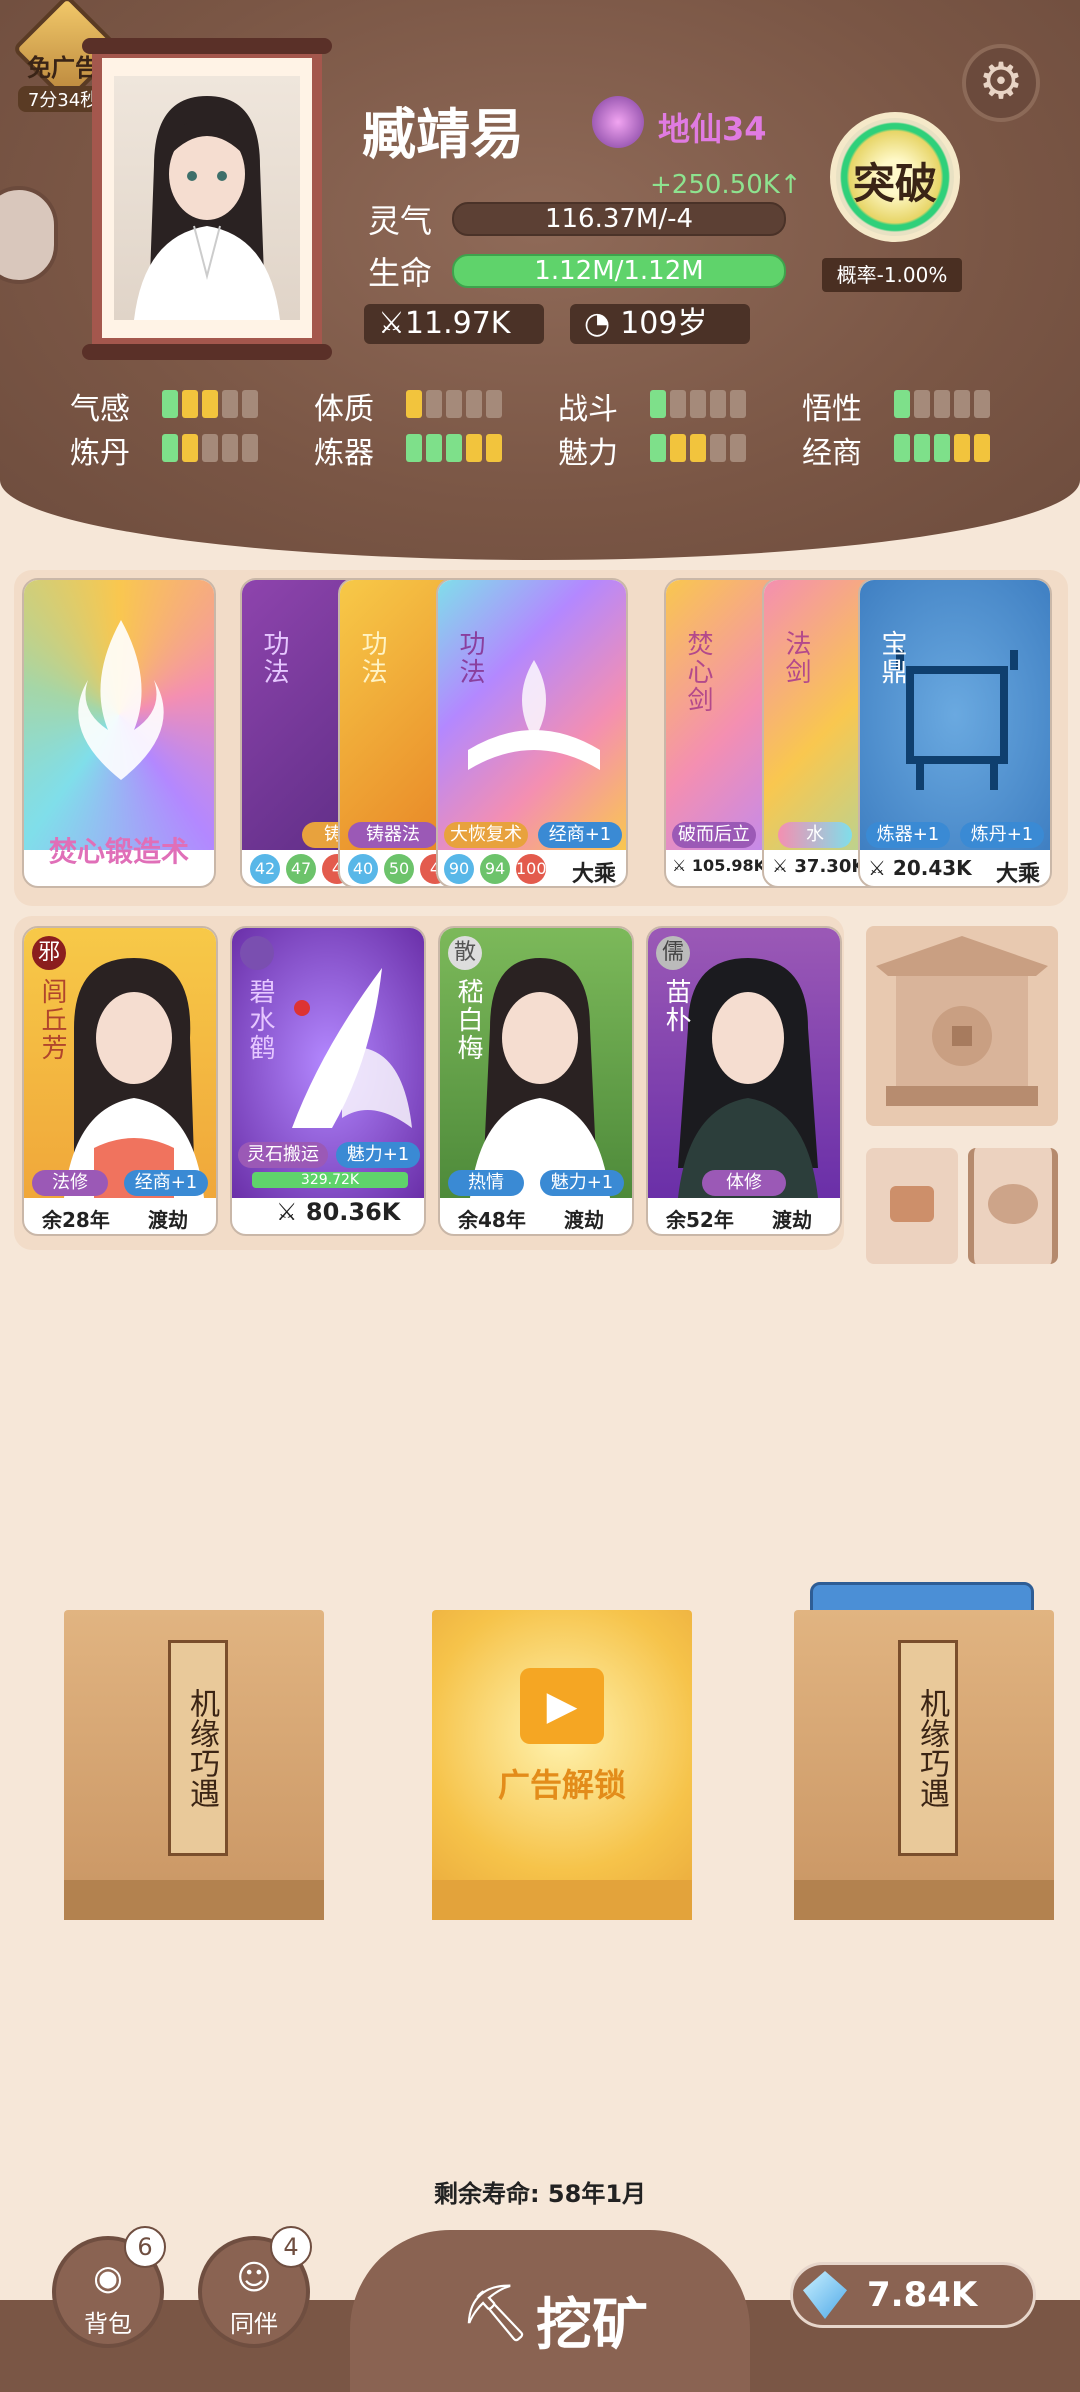 This screenshot has width=1080, height=2392. I want to click on companion-card: 儒 苗朴 体修 余52年 渡劫, so click(744, 1081).